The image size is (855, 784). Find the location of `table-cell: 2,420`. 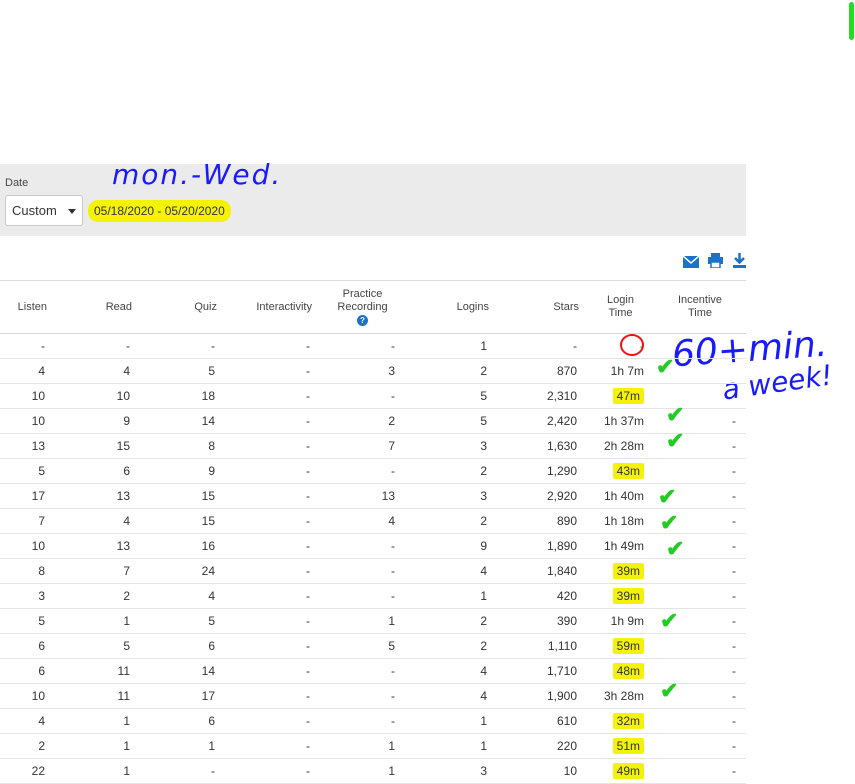

table-cell: 2,420 is located at coordinates (542, 421).